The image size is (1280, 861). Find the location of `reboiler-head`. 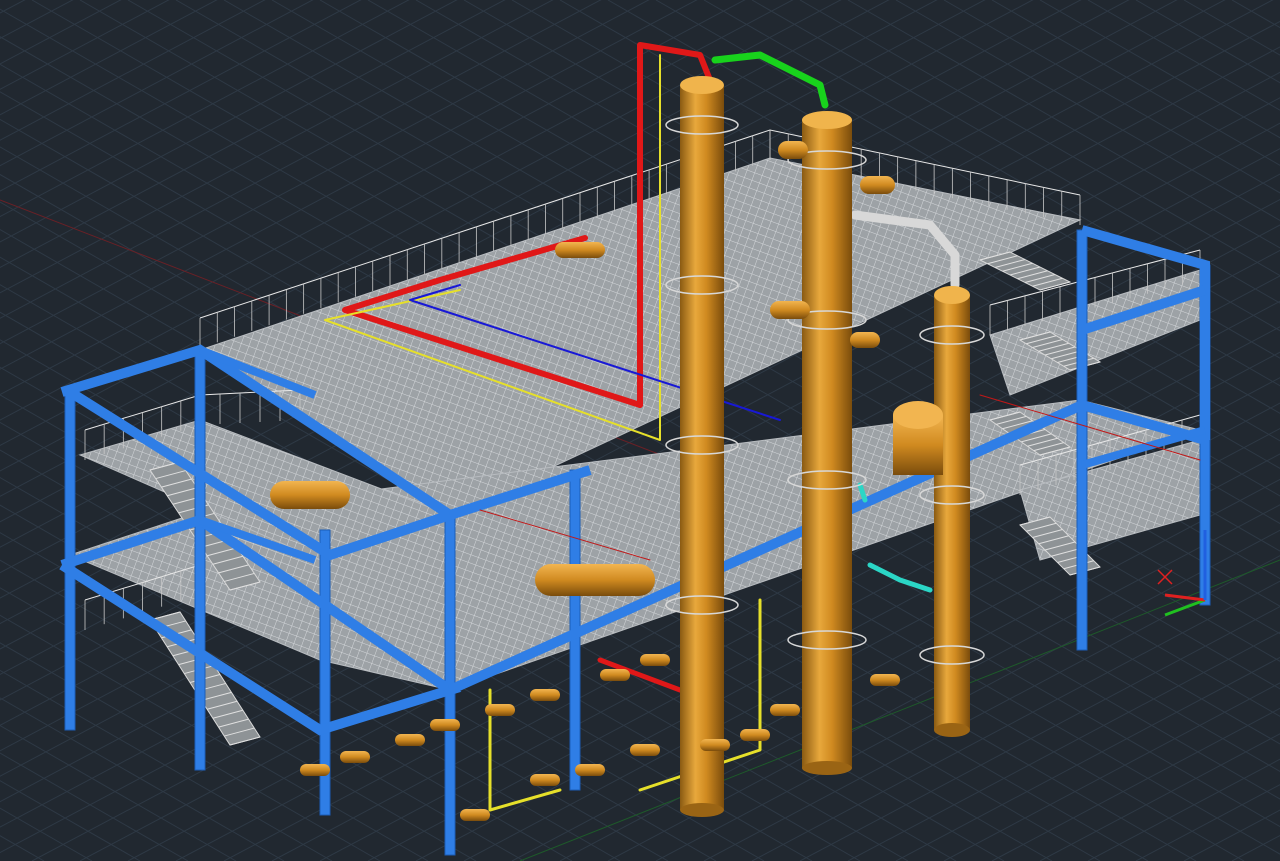

reboiler-head is located at coordinates (918, 415).